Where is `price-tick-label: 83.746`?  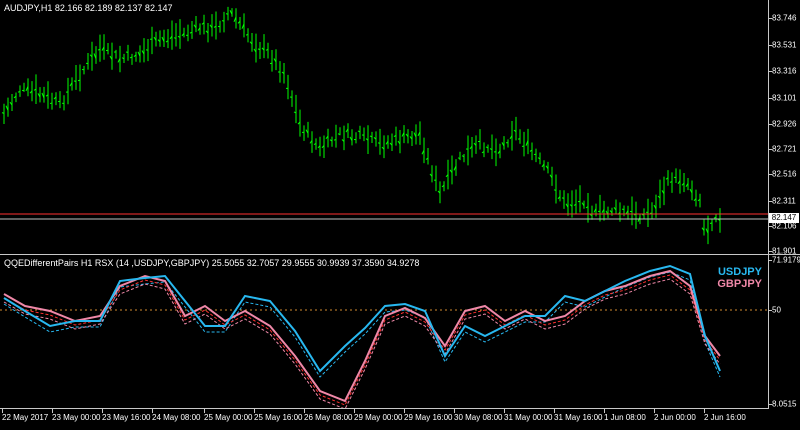 price-tick-label: 83.746 is located at coordinates (784, 18).